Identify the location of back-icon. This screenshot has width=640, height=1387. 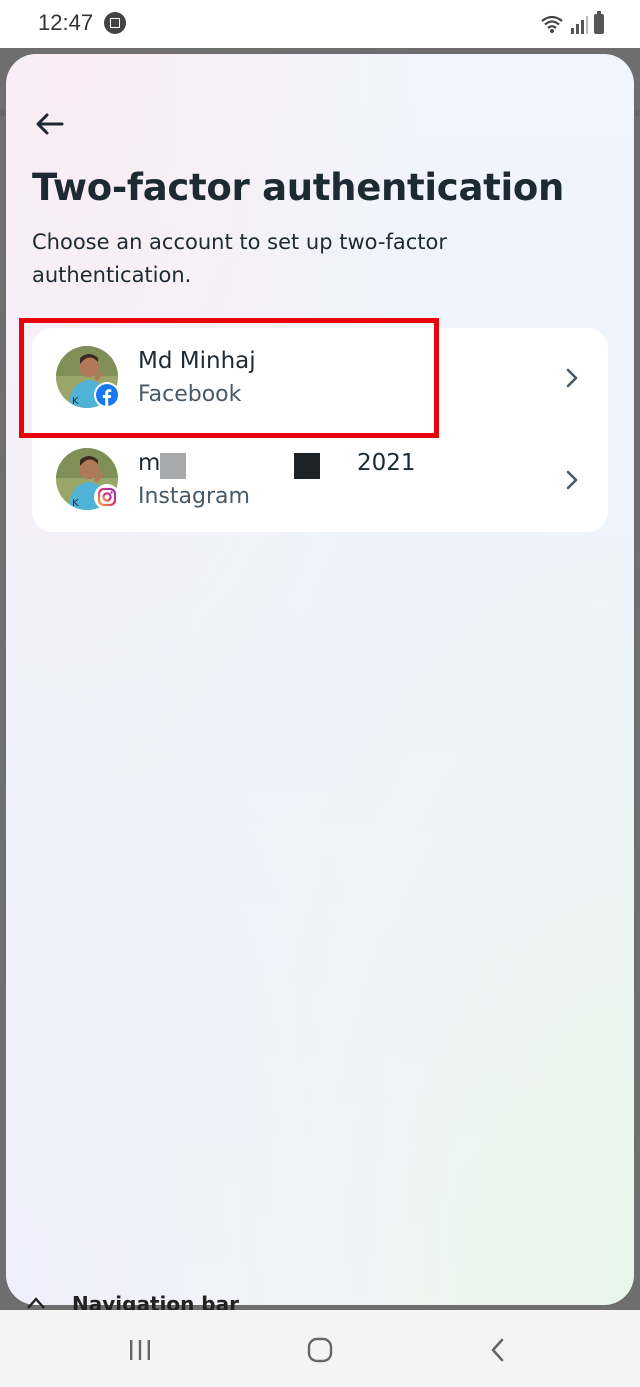
(497, 1350).